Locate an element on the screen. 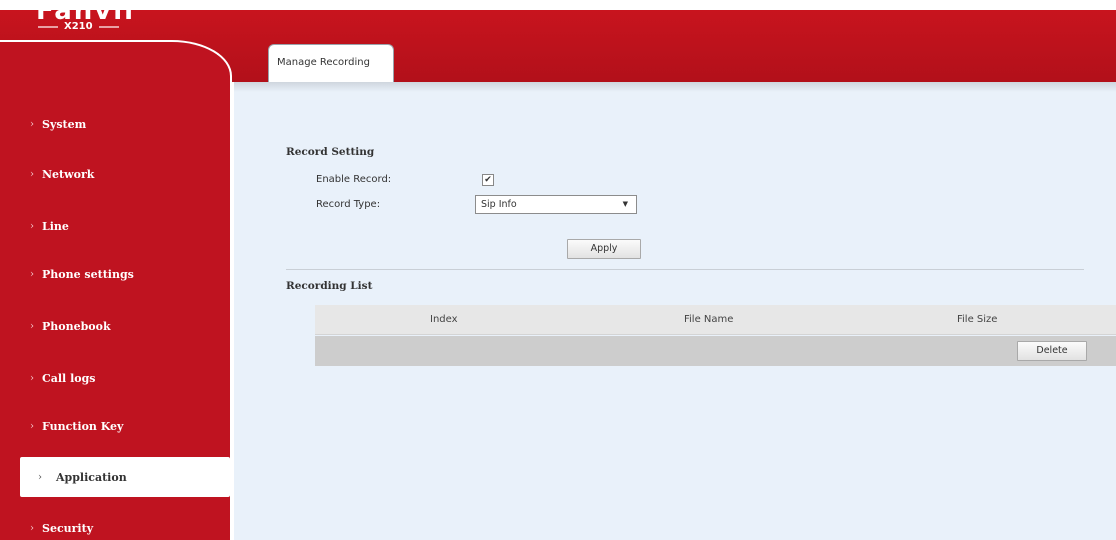 This screenshot has width=1116, height=540. sidebar-item-phone-settings: › Phone settings is located at coordinates (82, 274).